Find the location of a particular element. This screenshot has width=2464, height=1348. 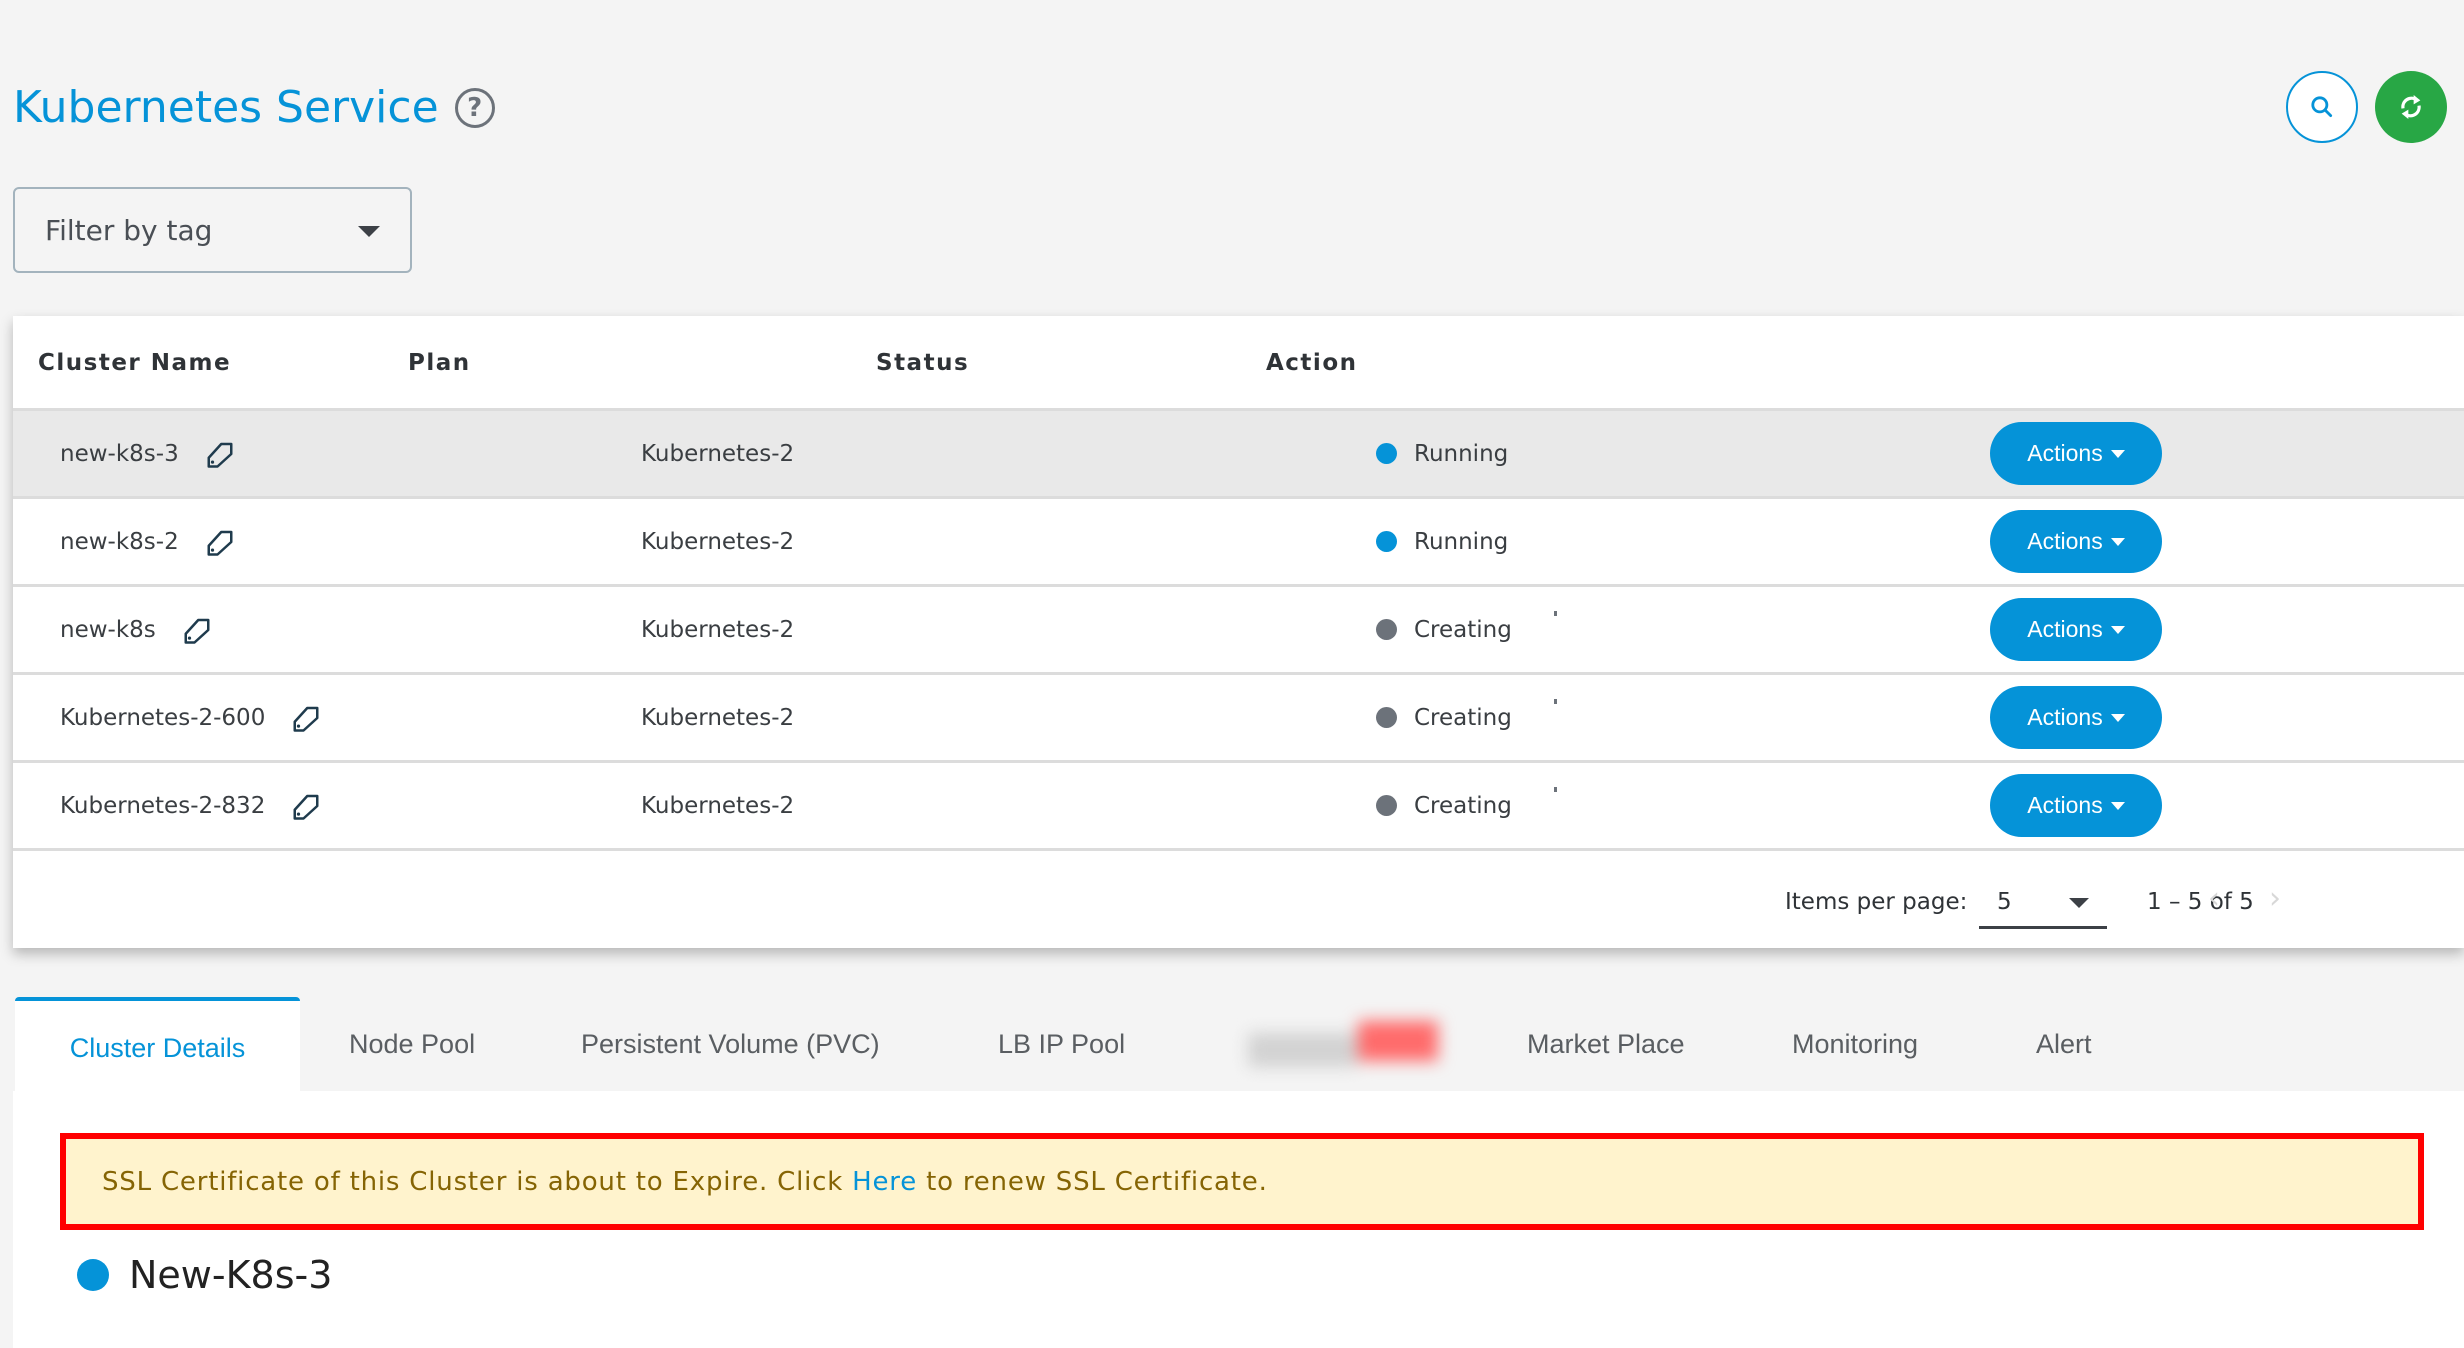

refresh-icon is located at coordinates (2411, 107).